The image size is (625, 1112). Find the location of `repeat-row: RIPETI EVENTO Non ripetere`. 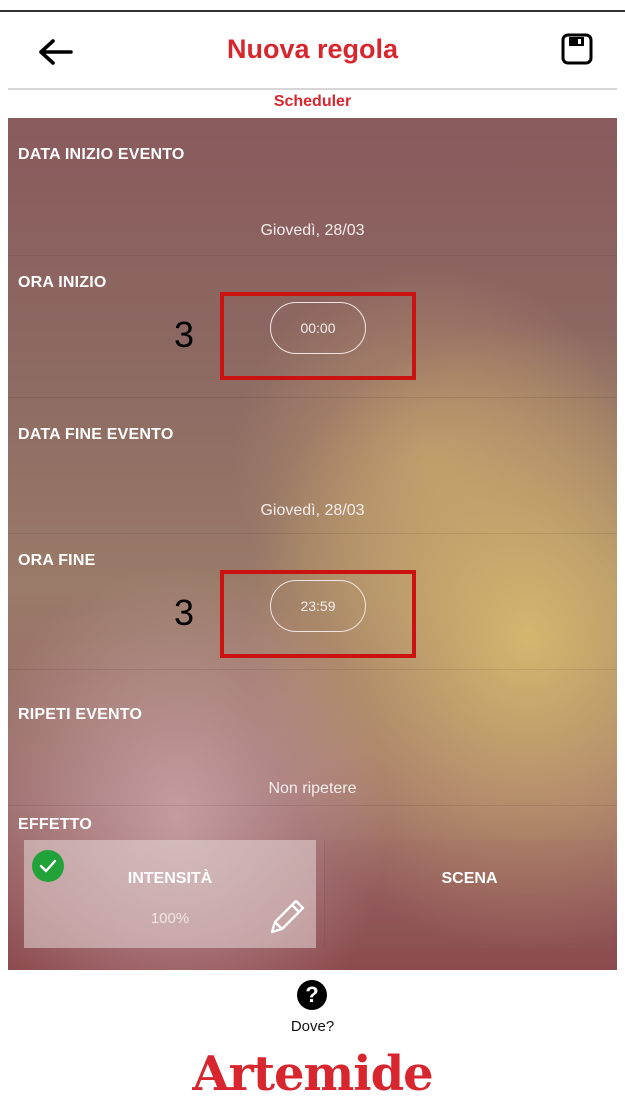

repeat-row: RIPETI EVENTO Non ripetere is located at coordinates (312, 738).